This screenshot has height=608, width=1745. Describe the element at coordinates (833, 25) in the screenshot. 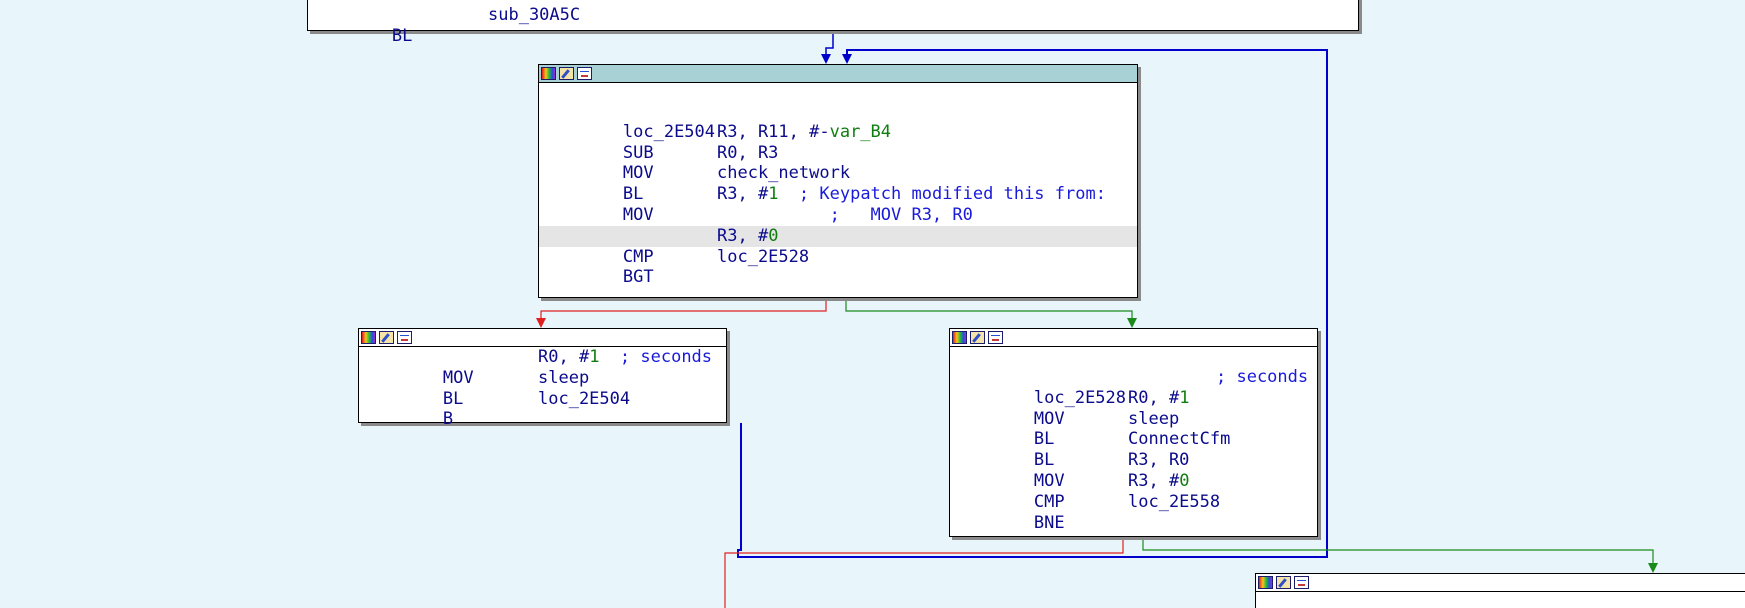

I see `instruction-line: BL sub_30A5C` at that location.